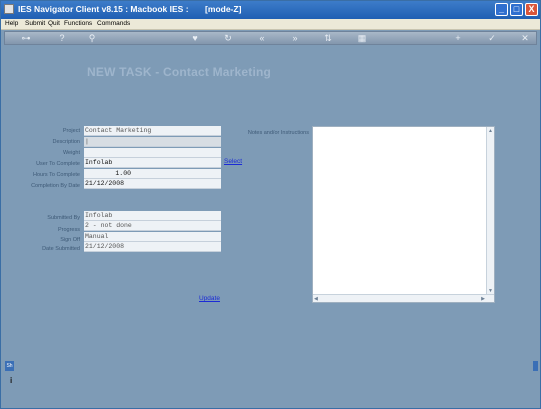 The image size is (541, 409). Describe the element at coordinates (71, 153) in the screenshot. I see `weight-label: Weight` at that location.